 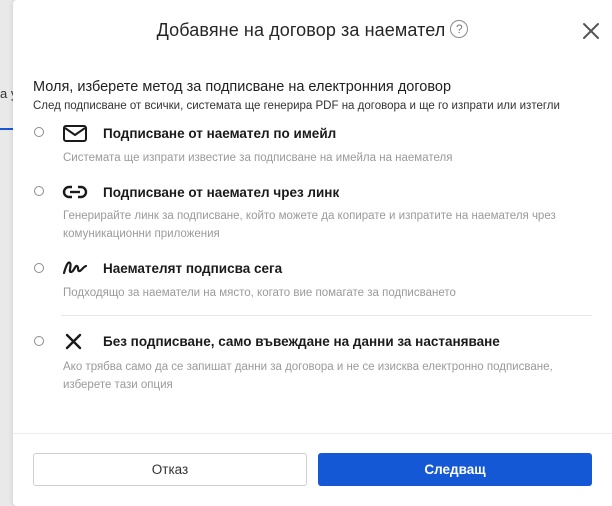 I want to click on next-button: Следващ, so click(x=455, y=469).